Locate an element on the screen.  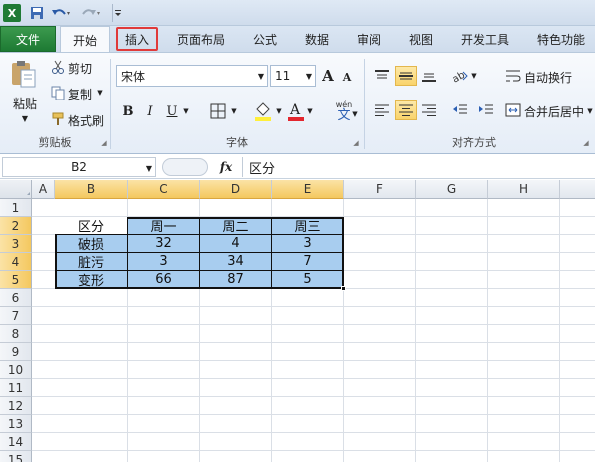
tab-special-features: 特色功能 is located at coordinates (561, 39).